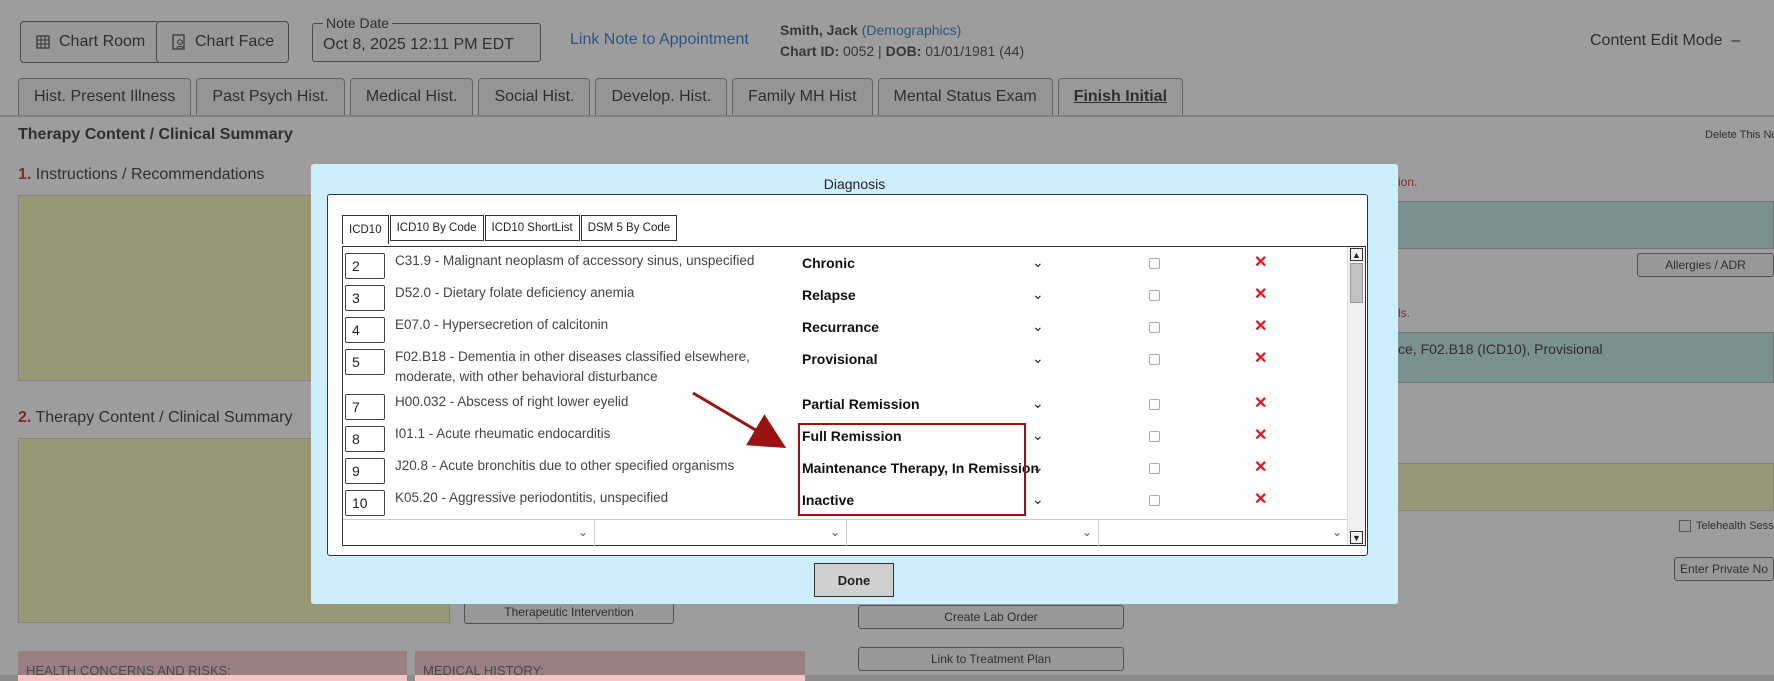 This screenshot has width=1774, height=681. What do you see at coordinates (739, 420) in the screenshot?
I see `annotation-arrow-icon` at bounding box center [739, 420].